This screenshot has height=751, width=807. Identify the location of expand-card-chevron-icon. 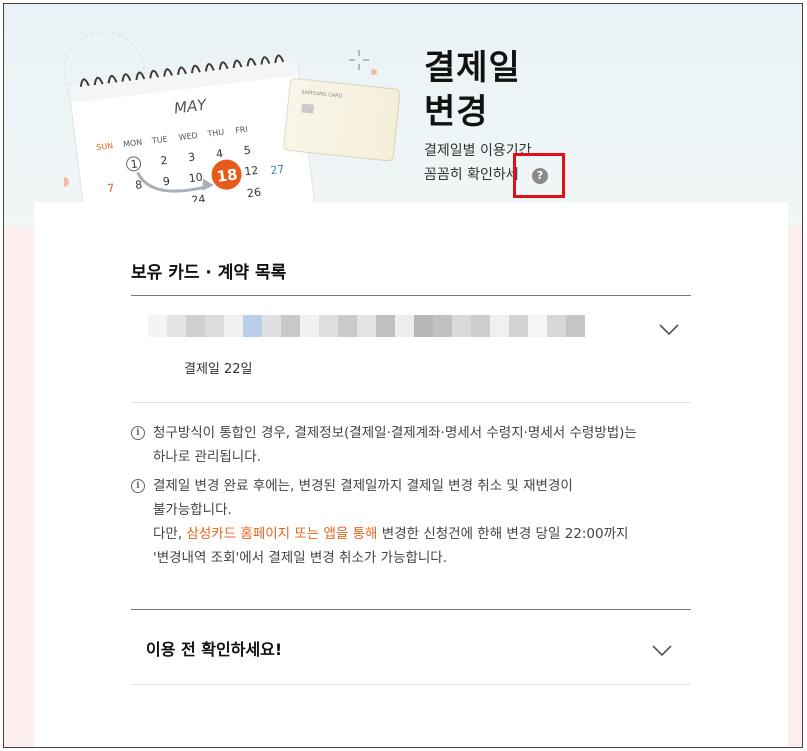
(669, 330).